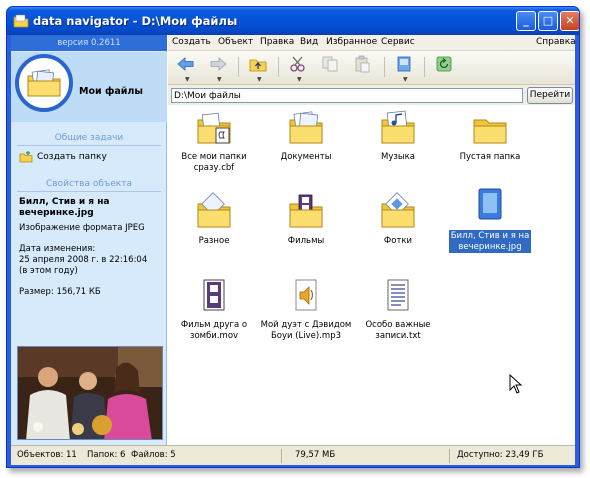  Describe the element at coordinates (490, 128) in the screenshot. I see `folder-empty-icon` at that location.